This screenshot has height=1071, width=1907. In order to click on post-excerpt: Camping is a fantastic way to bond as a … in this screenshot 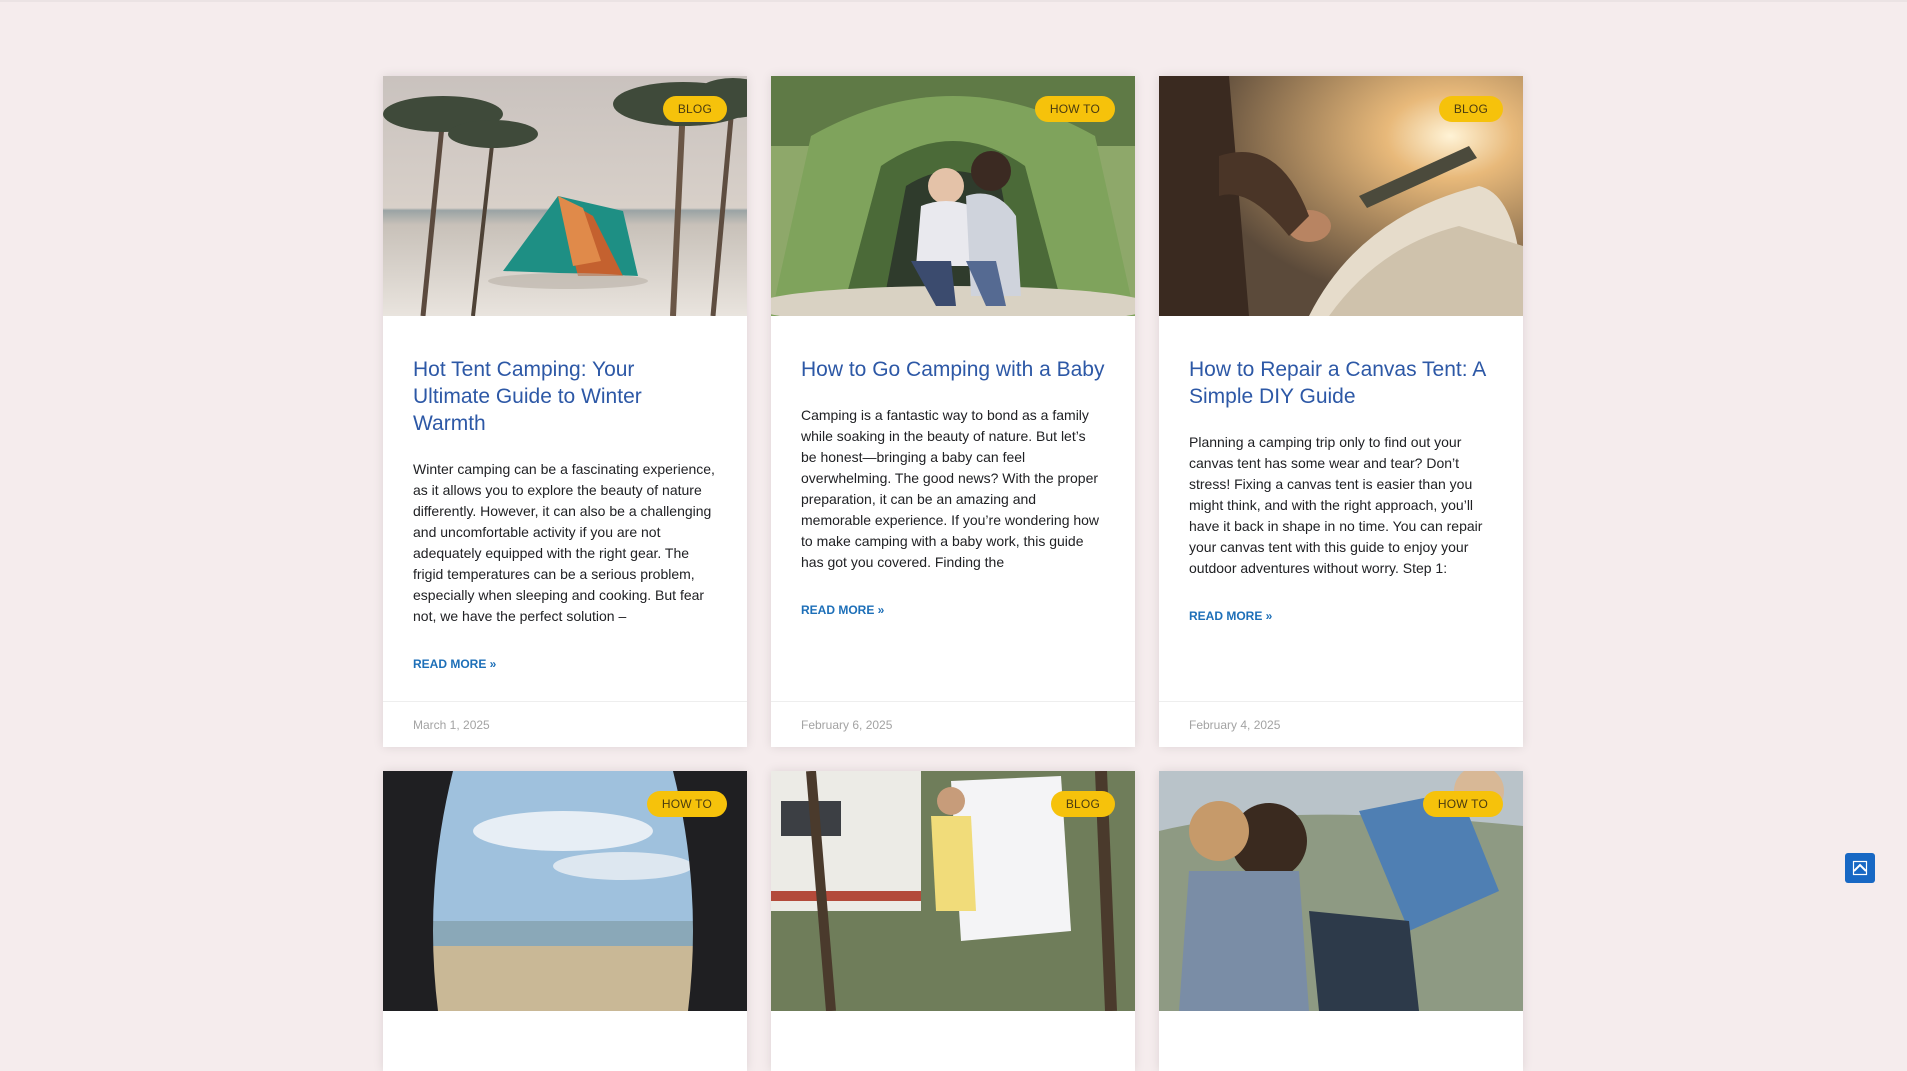, I will do `click(950, 488)`.